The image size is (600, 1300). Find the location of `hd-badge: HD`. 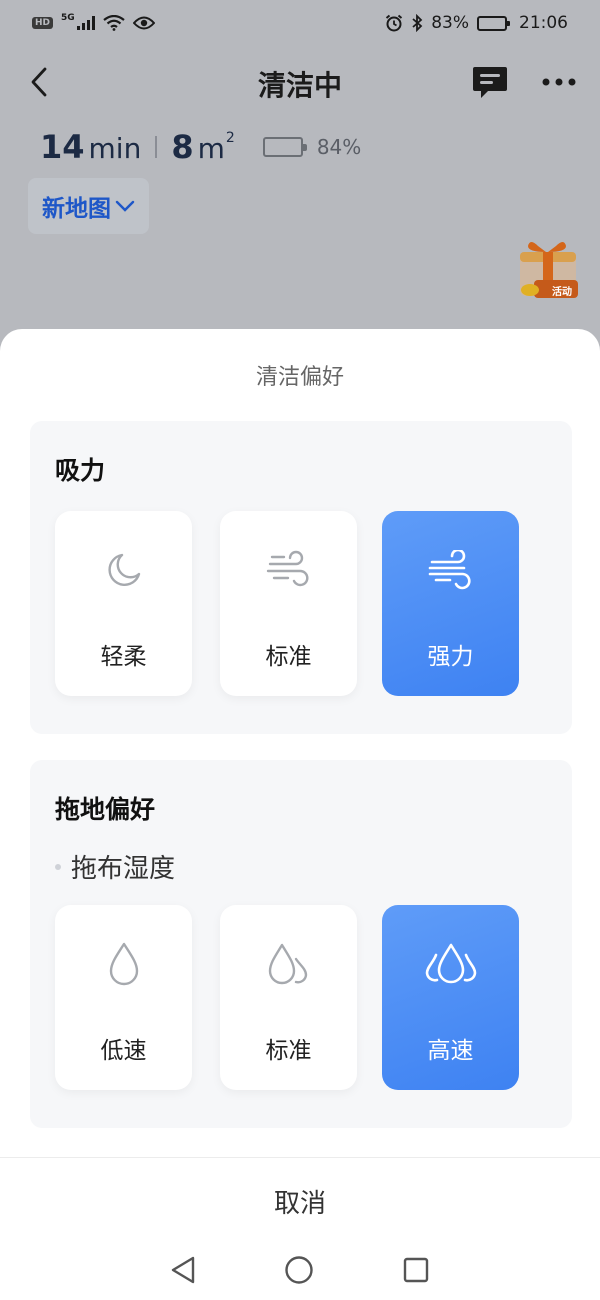

hd-badge: HD is located at coordinates (43, 23).